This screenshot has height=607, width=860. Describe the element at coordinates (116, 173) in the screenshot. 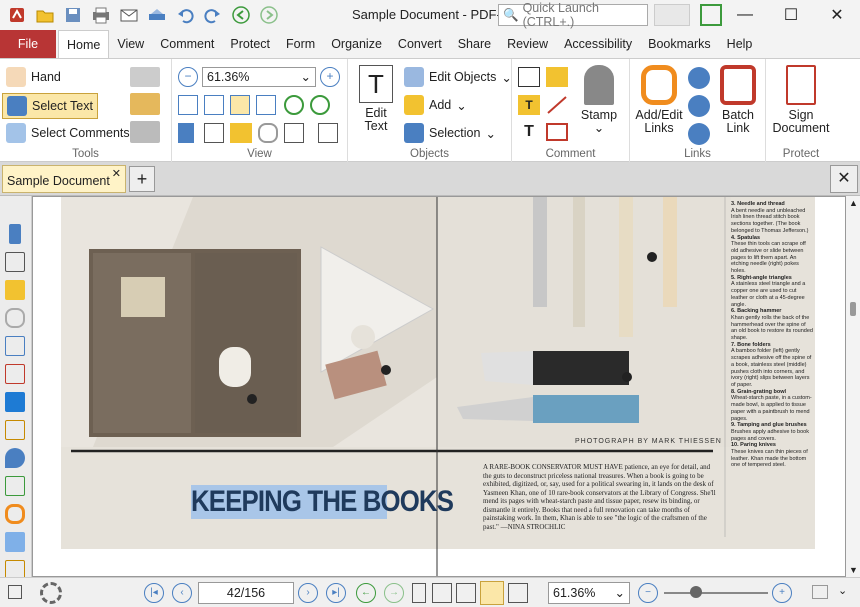

I see `close-tab-icon: ✕` at that location.